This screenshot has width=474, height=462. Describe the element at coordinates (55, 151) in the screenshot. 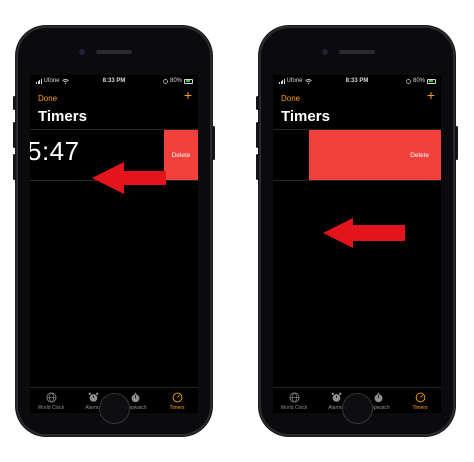

I see `timer-value: 5:47` at that location.